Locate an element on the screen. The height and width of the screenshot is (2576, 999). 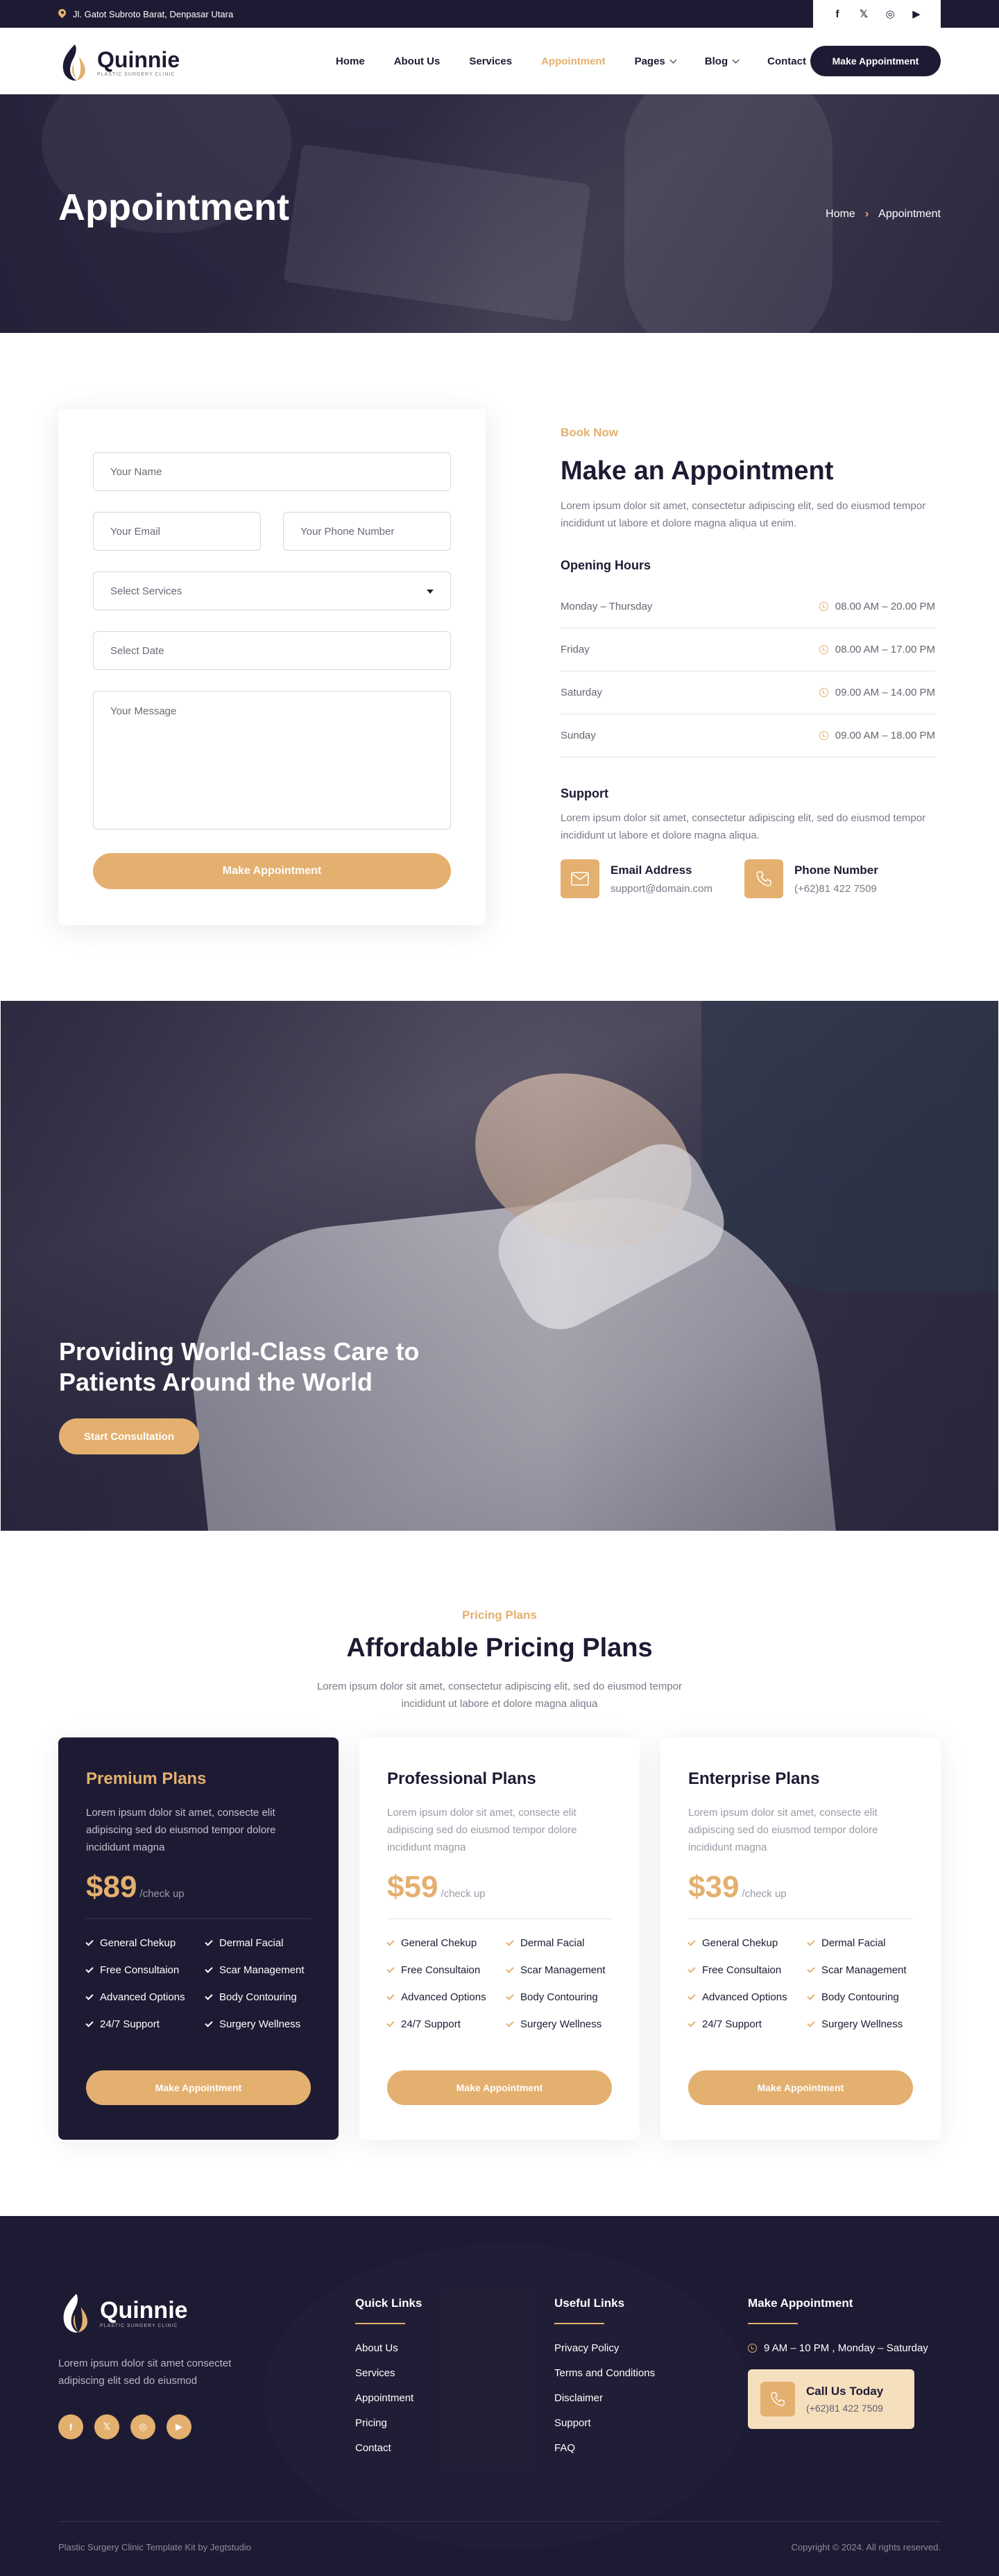
footer-link: Support is located at coordinates (604, 2429).